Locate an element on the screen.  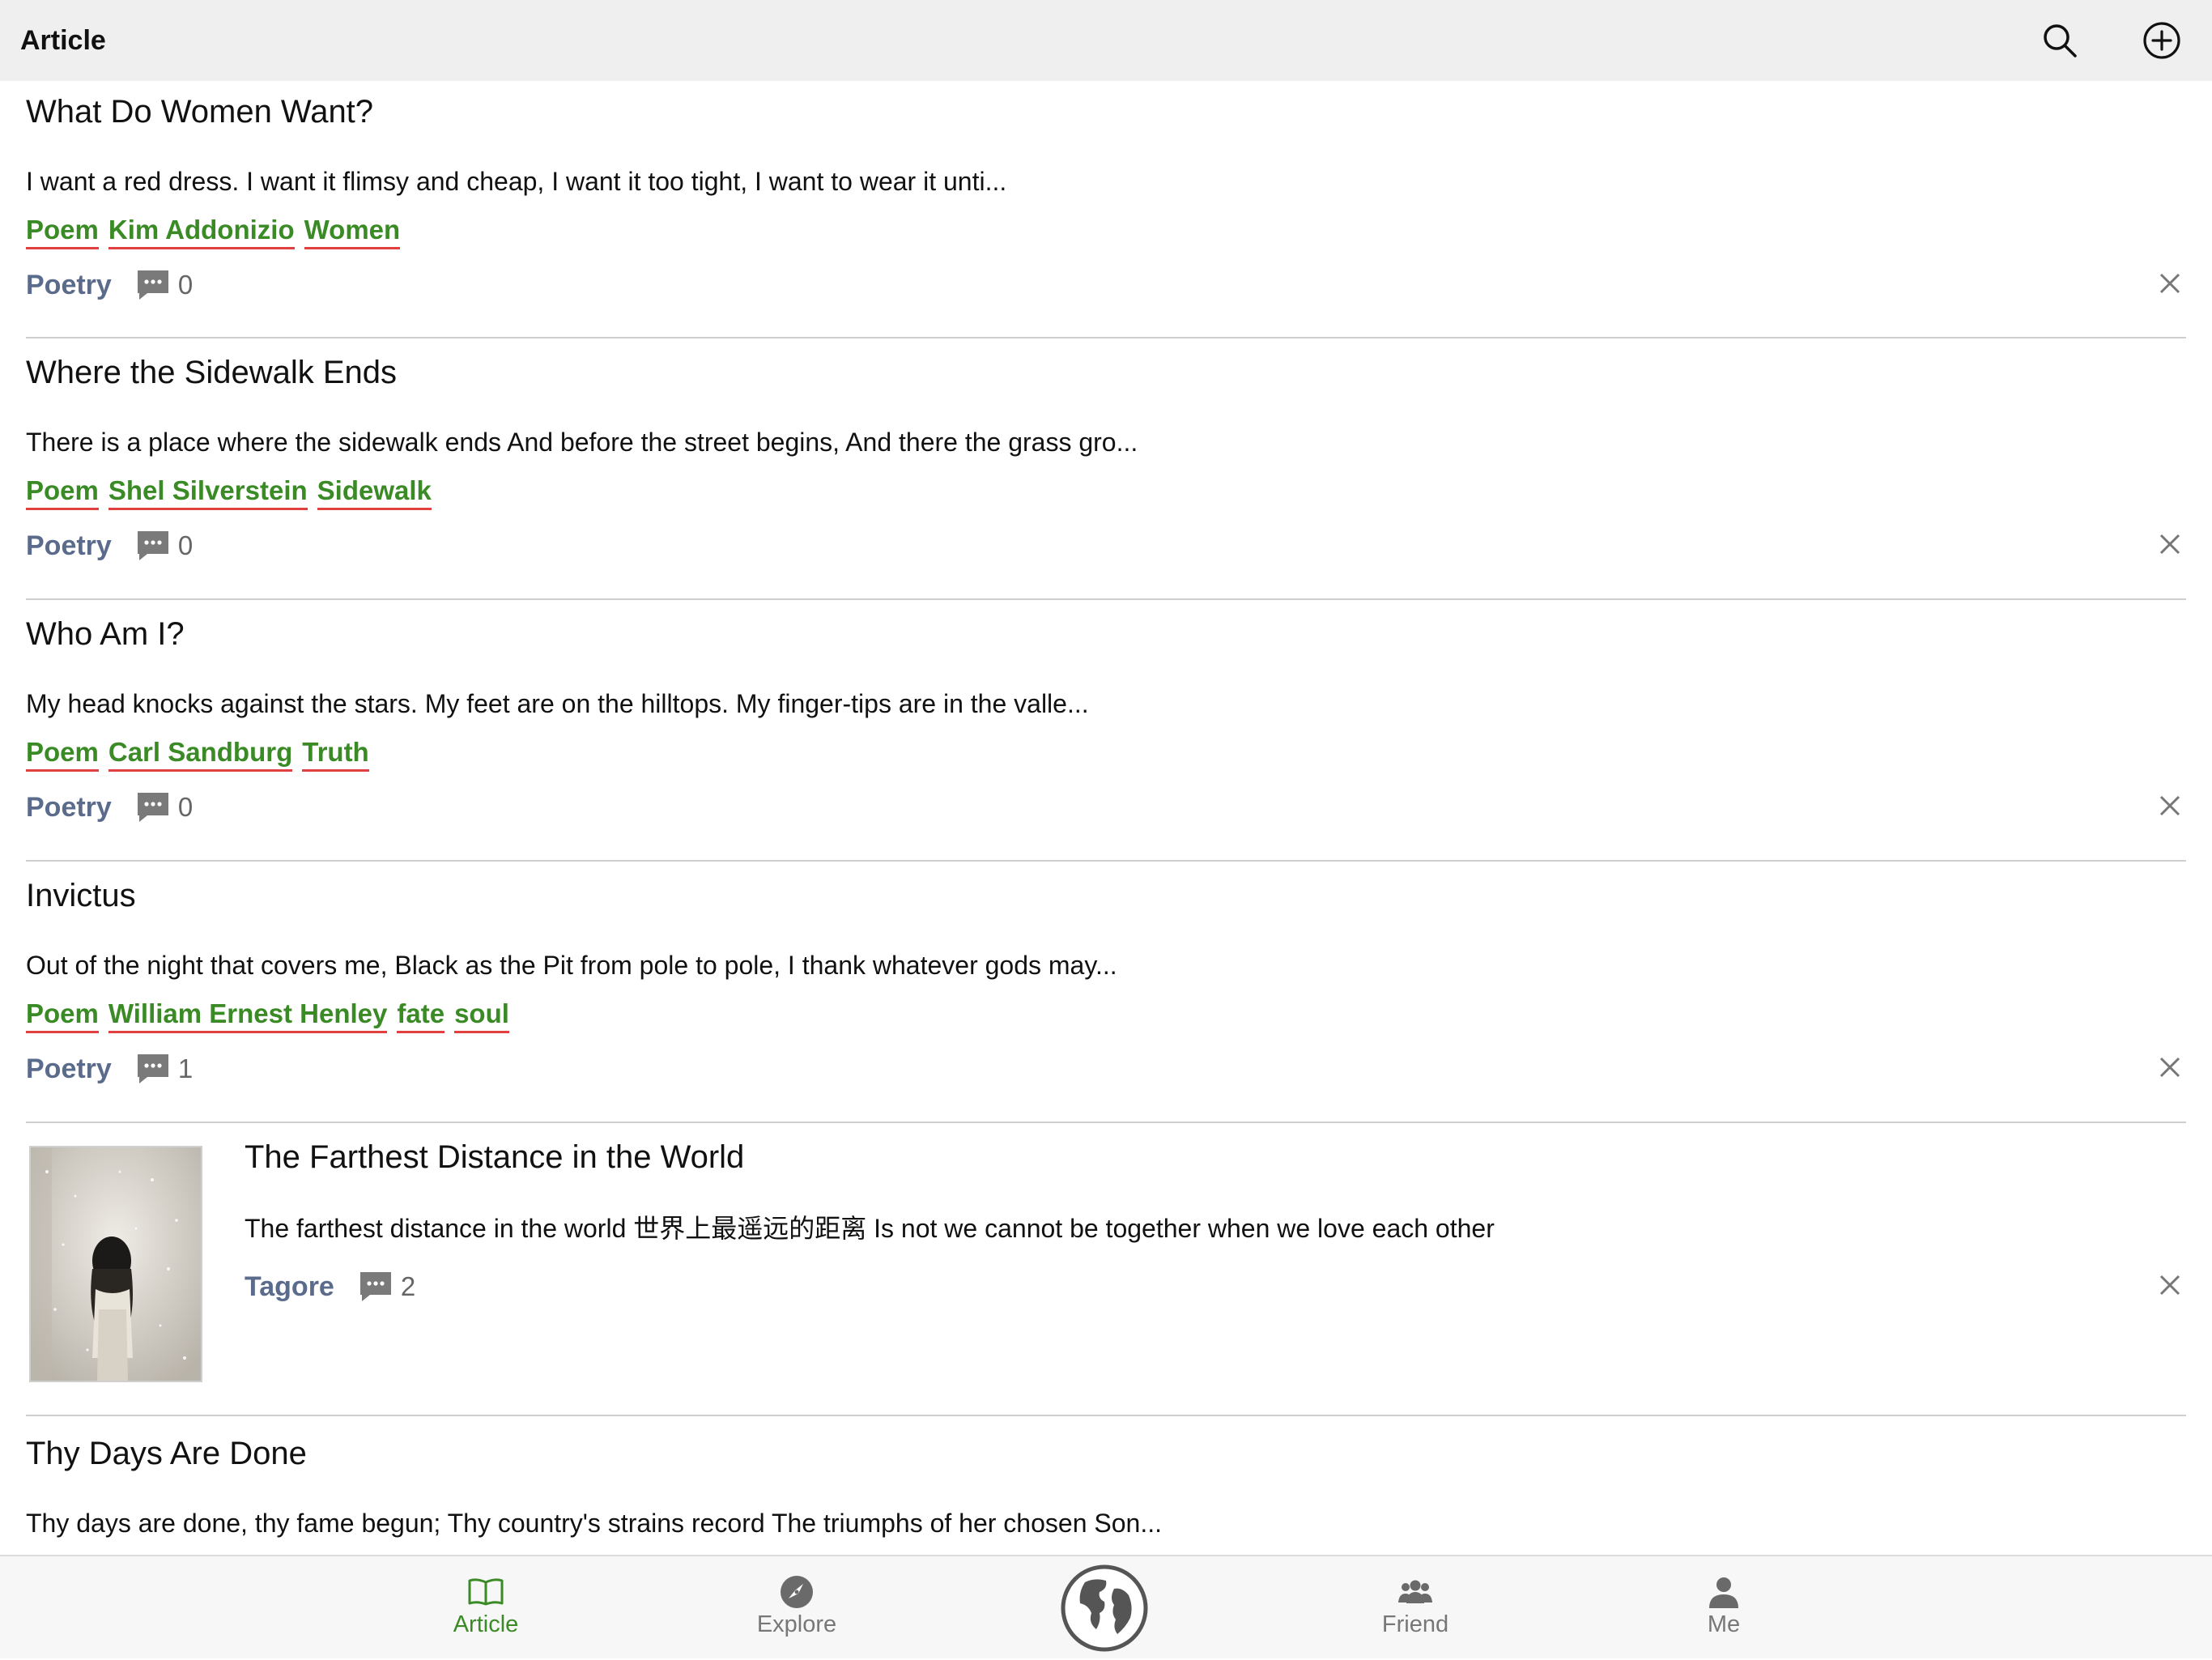
globe-icon is located at coordinates (1104, 1608).